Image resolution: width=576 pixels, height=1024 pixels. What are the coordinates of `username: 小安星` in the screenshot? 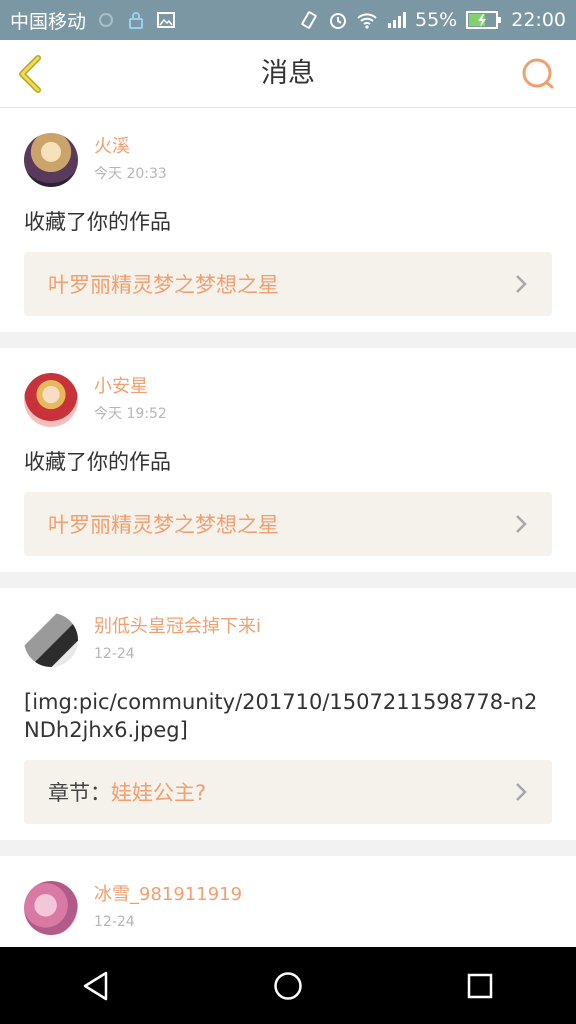 It's located at (130, 387).